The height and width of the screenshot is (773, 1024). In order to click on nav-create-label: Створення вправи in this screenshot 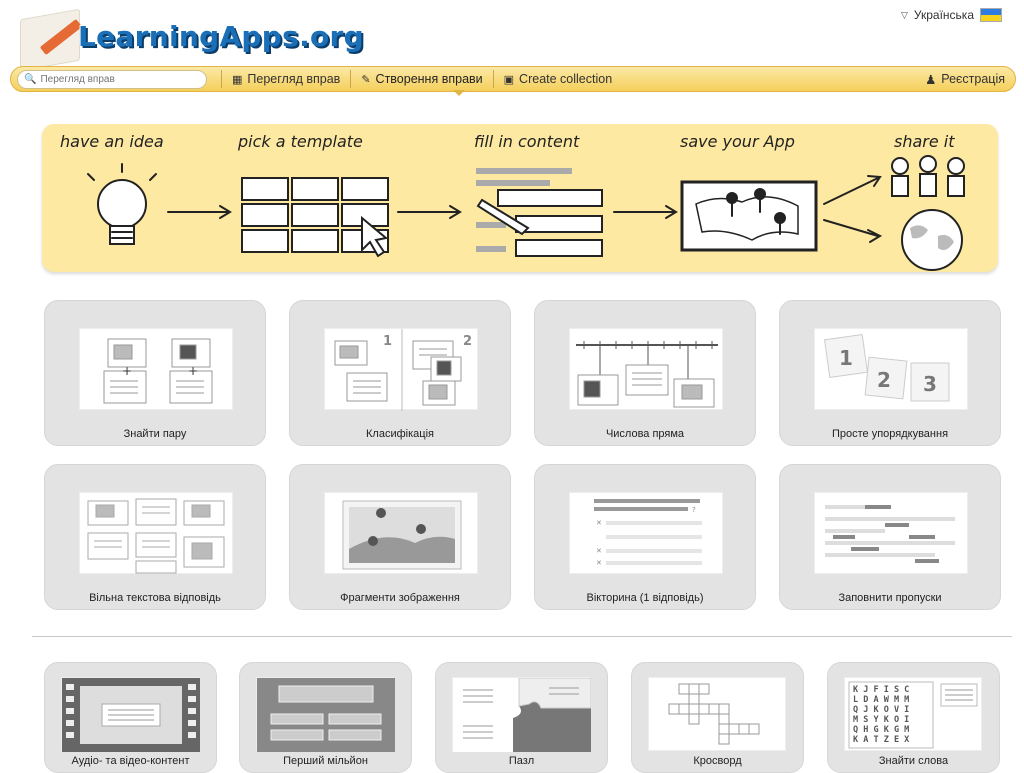, I will do `click(429, 79)`.